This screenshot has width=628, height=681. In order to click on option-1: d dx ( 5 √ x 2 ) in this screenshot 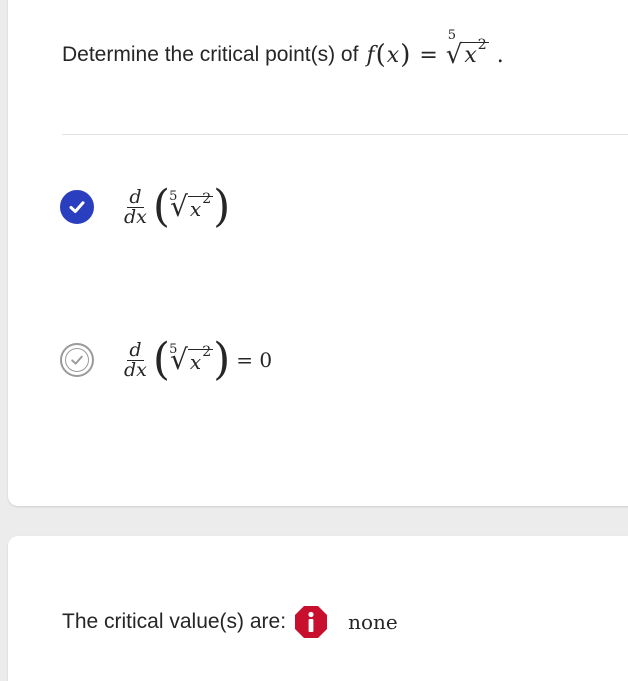, I will do `click(145, 207)`.